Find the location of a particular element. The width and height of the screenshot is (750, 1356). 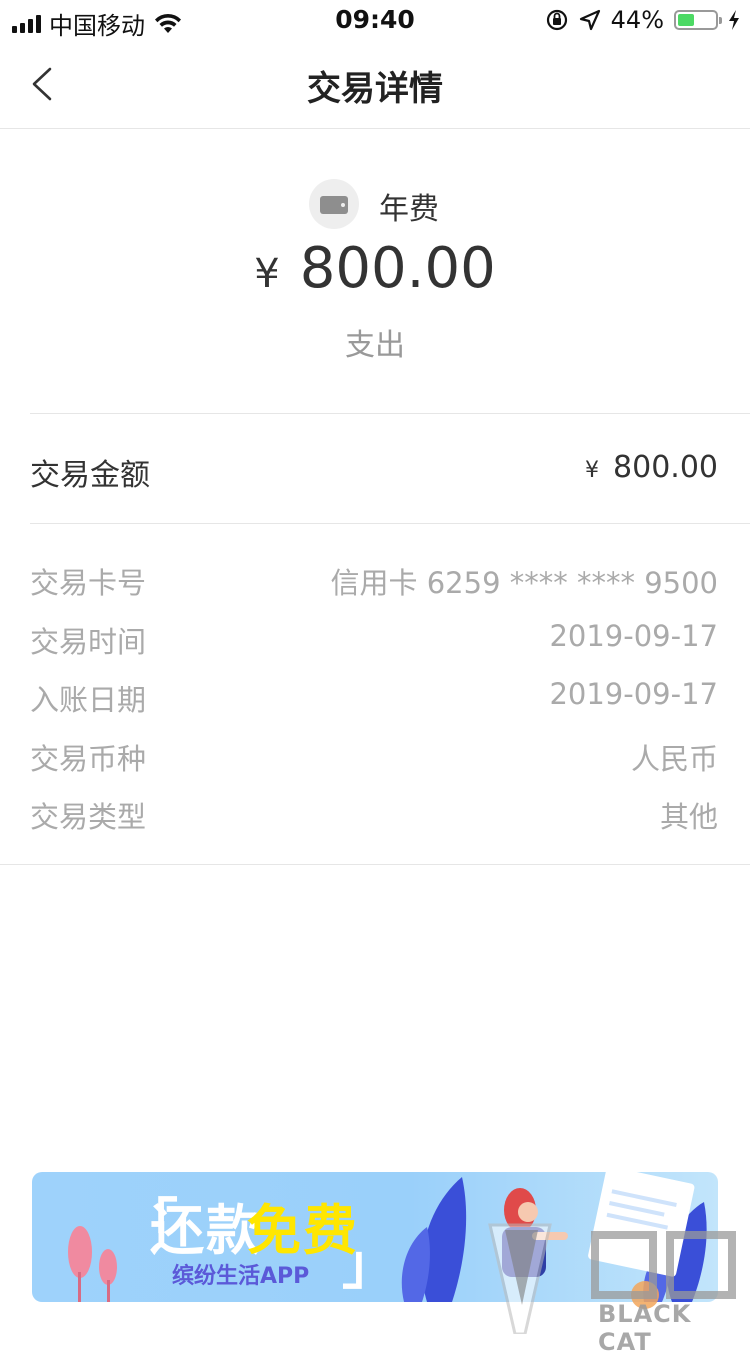

nav-bar: 交易详情 is located at coordinates (375, 84).